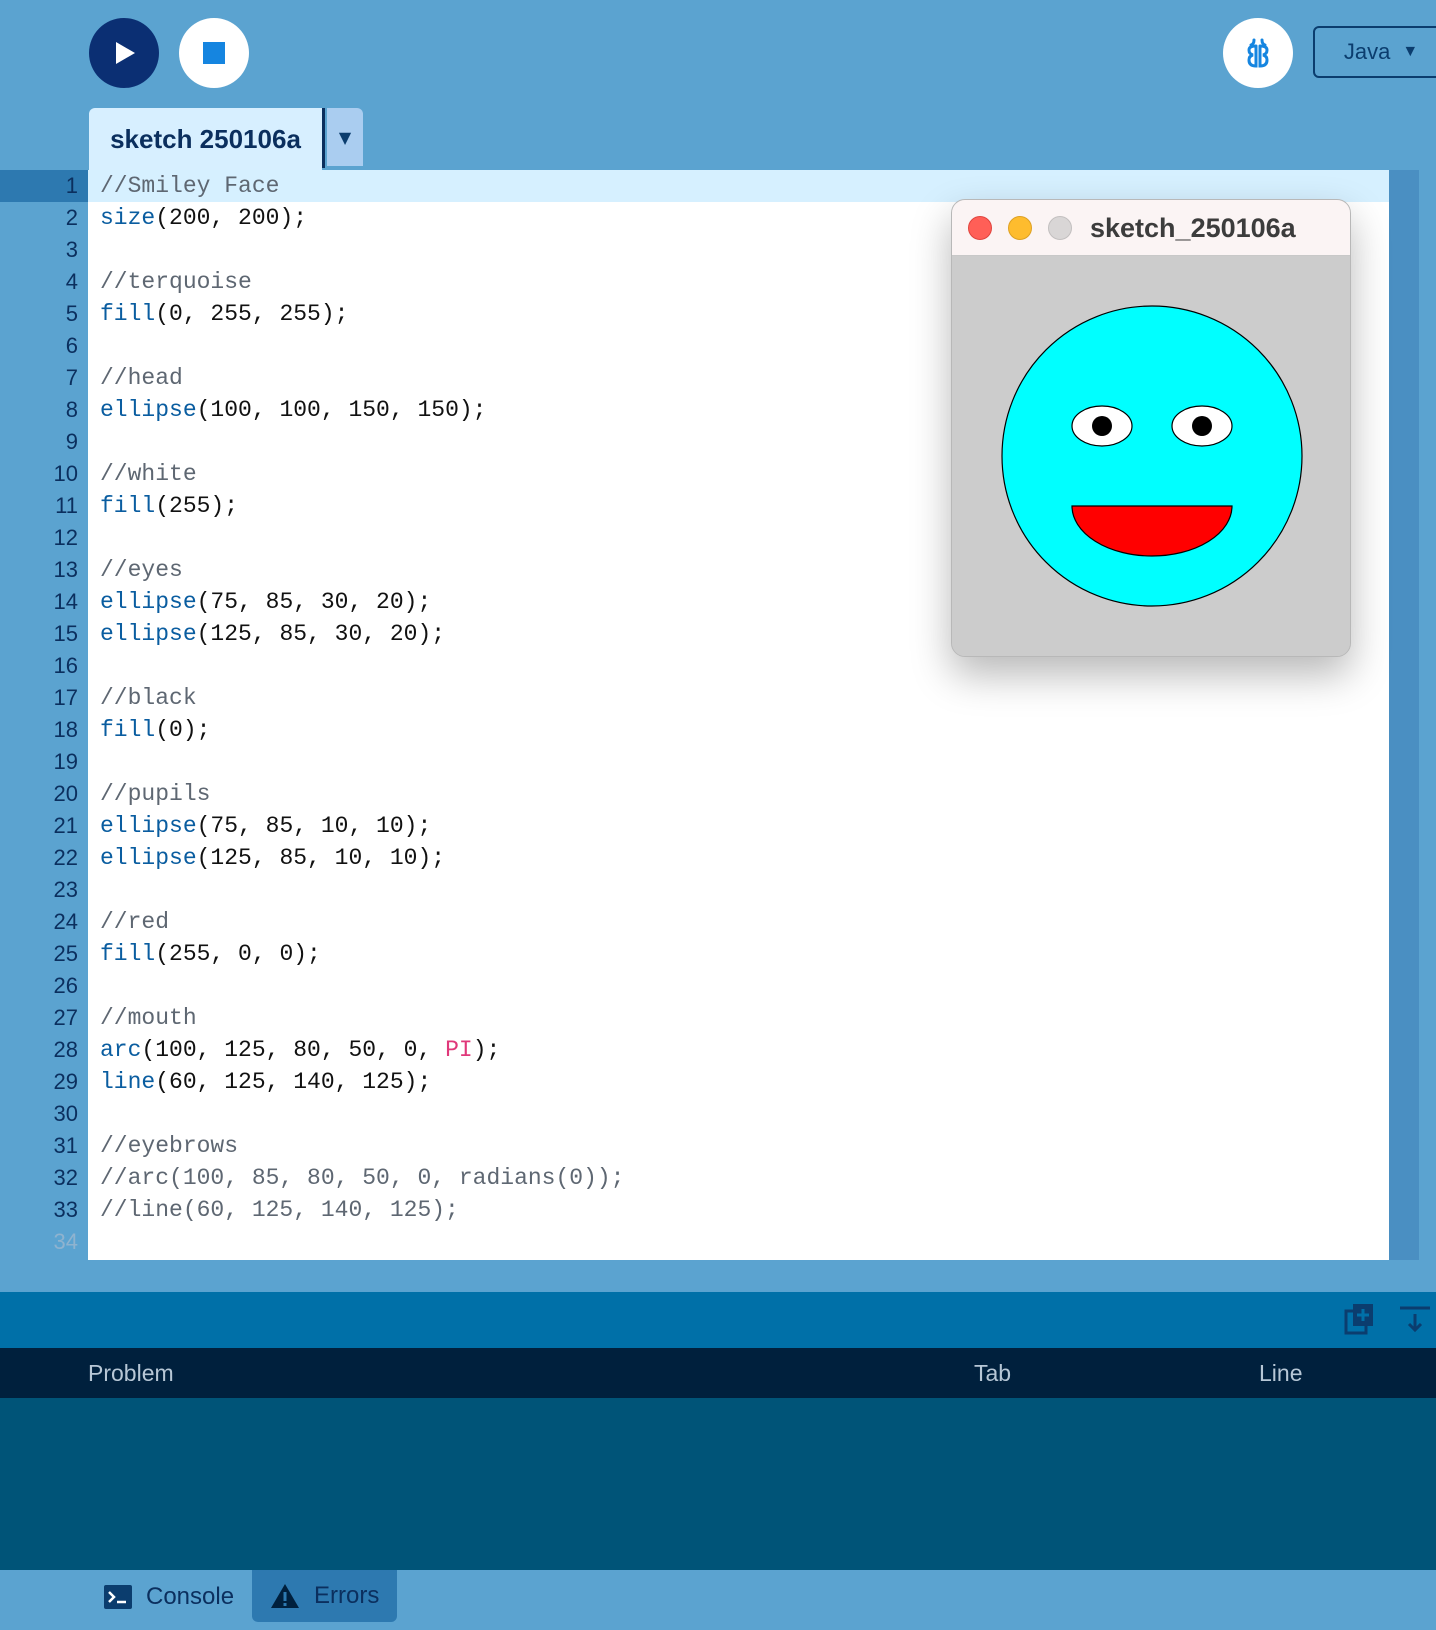 This screenshot has height=1630, width=1436. I want to click on code-line: //line(60, 125, 140, 125);, so click(279, 1210).